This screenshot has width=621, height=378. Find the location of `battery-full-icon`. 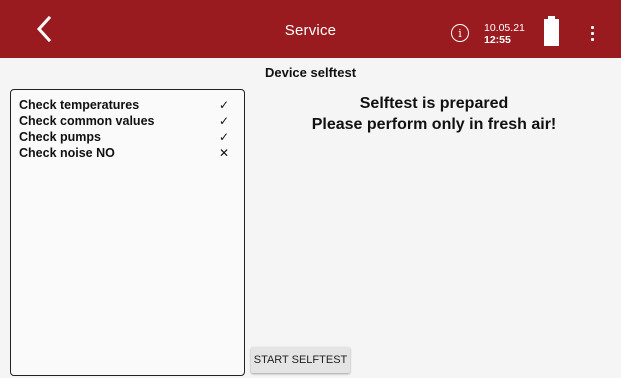

battery-full-icon is located at coordinates (551, 31).